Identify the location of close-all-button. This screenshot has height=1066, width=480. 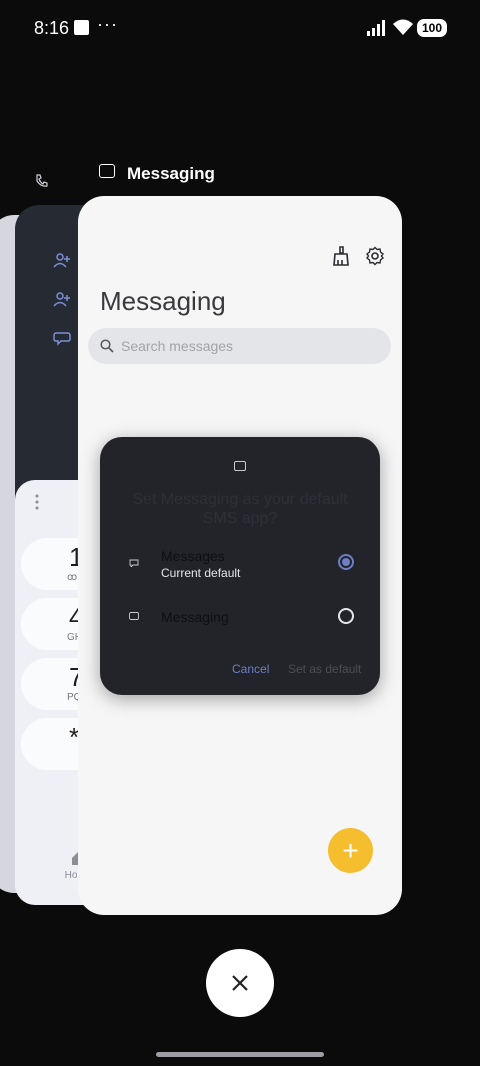
(240, 983).